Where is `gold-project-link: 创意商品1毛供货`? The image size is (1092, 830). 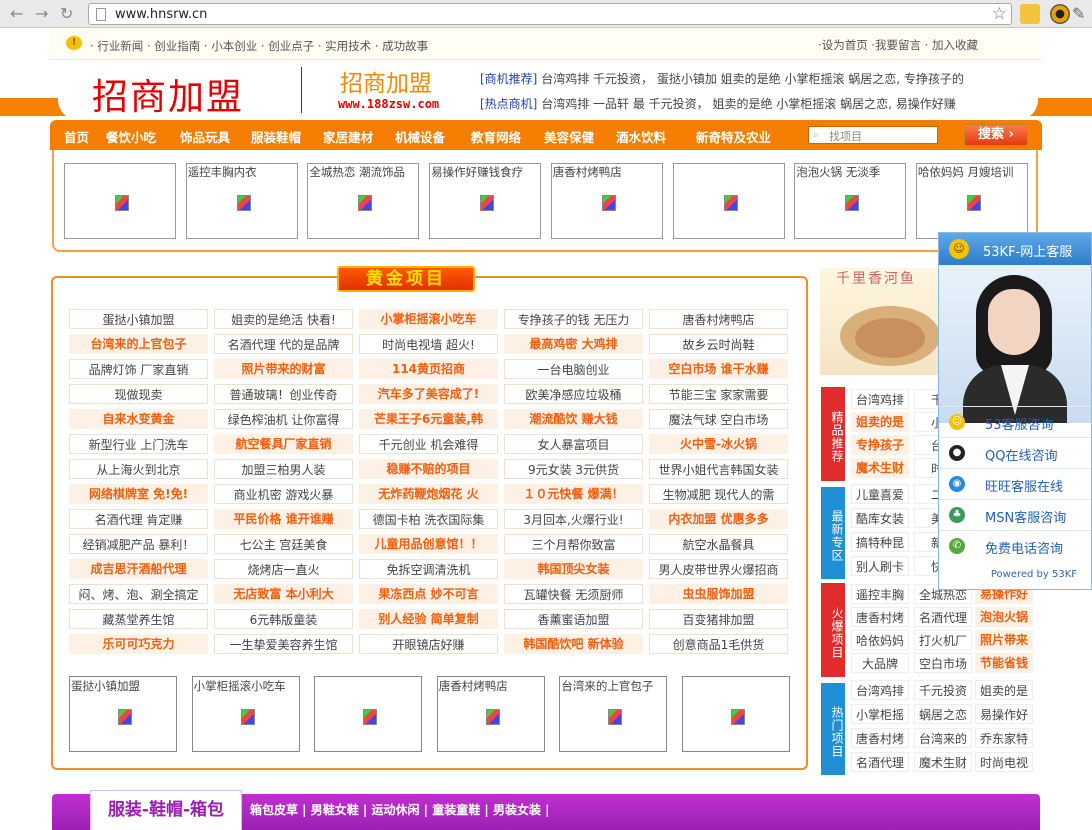 gold-project-link: 创意商品1毛供货 is located at coordinates (718, 644).